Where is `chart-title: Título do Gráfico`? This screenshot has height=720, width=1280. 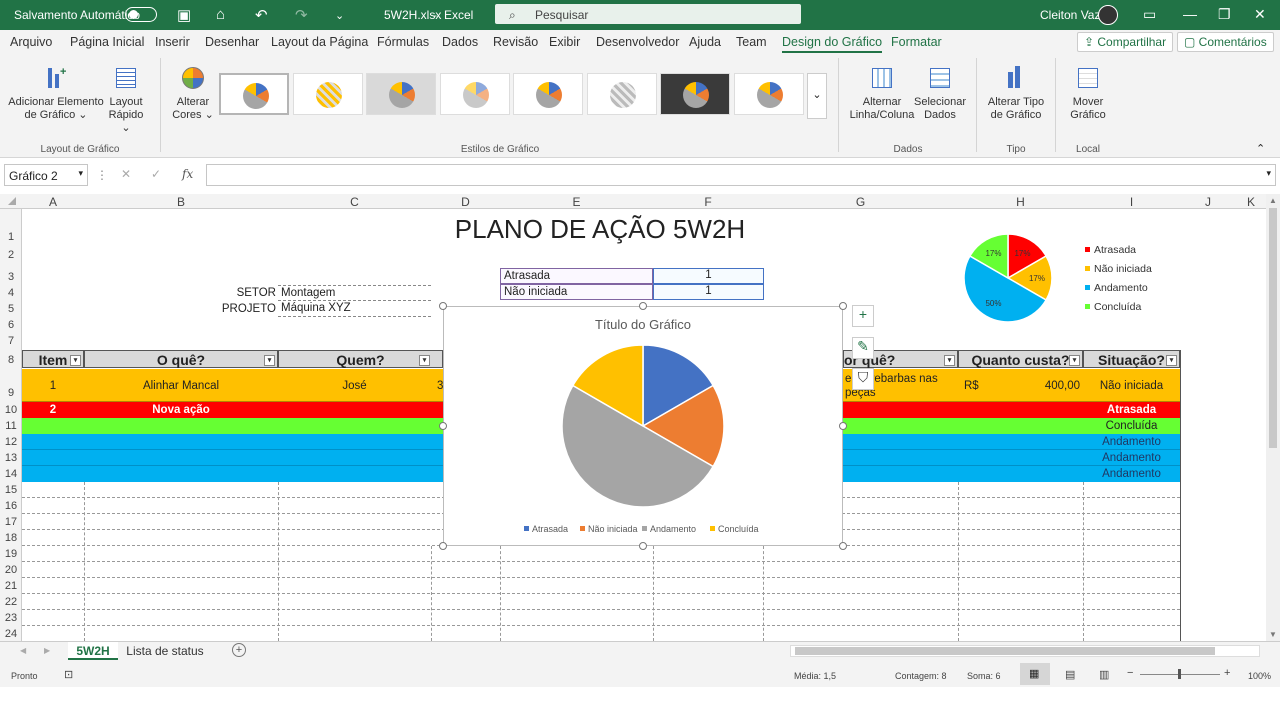
chart-title: Título do Gráfico is located at coordinates (643, 324).